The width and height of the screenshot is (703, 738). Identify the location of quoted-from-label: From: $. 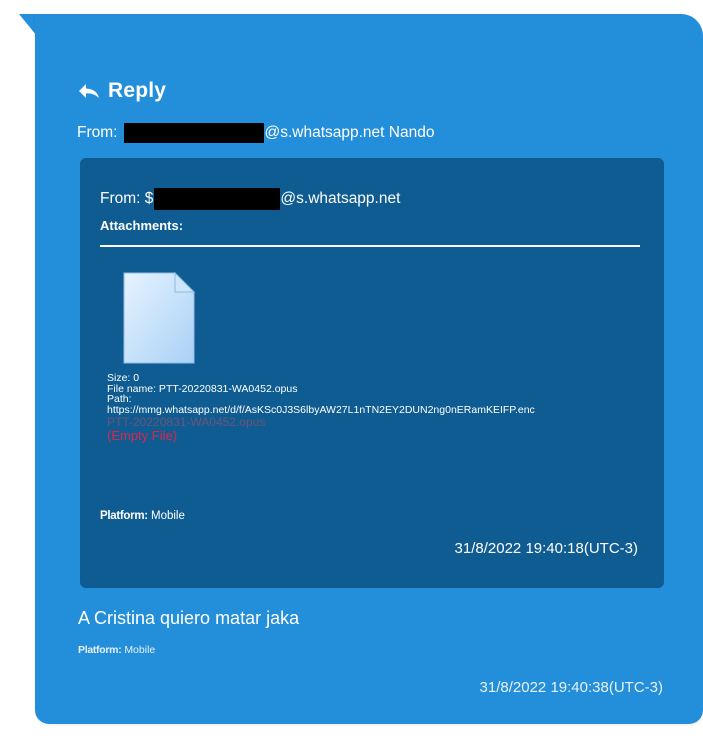
(127, 198).